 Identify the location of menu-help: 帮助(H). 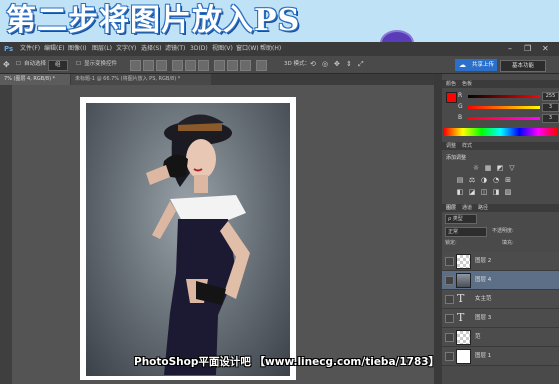
(270, 49).